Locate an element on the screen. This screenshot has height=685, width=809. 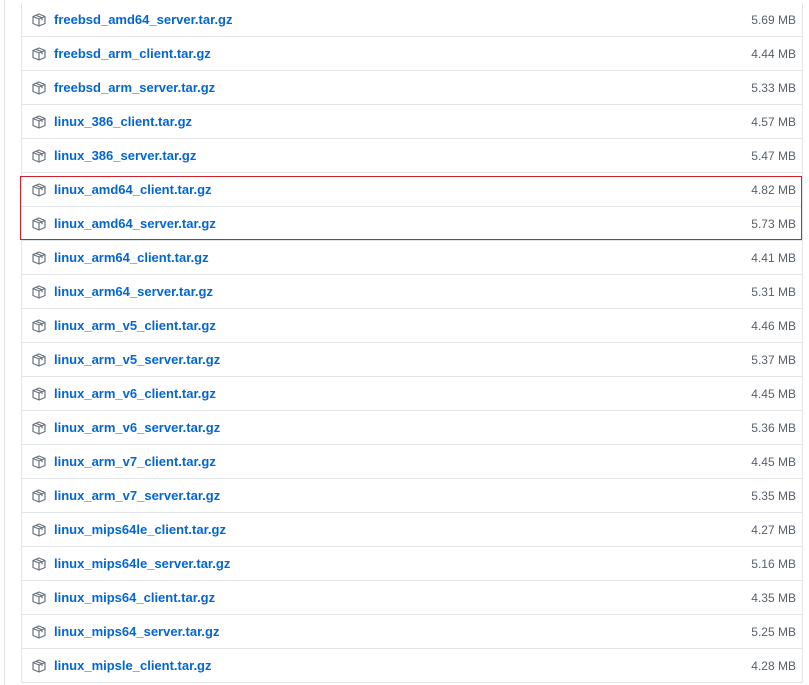
asset-size: 5.16 MB is located at coordinates (773, 564).